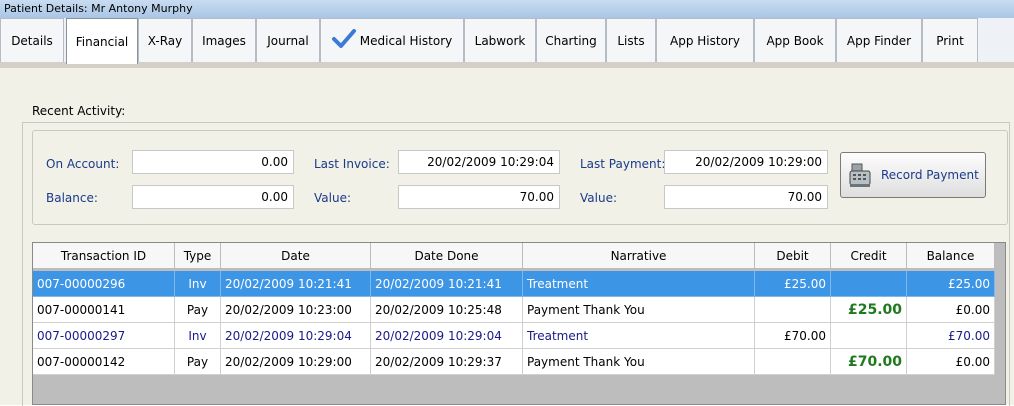 The height and width of the screenshot is (406, 1014). What do you see at coordinates (332, 198) in the screenshot?
I see `invoice-value-label: Value:` at bounding box center [332, 198].